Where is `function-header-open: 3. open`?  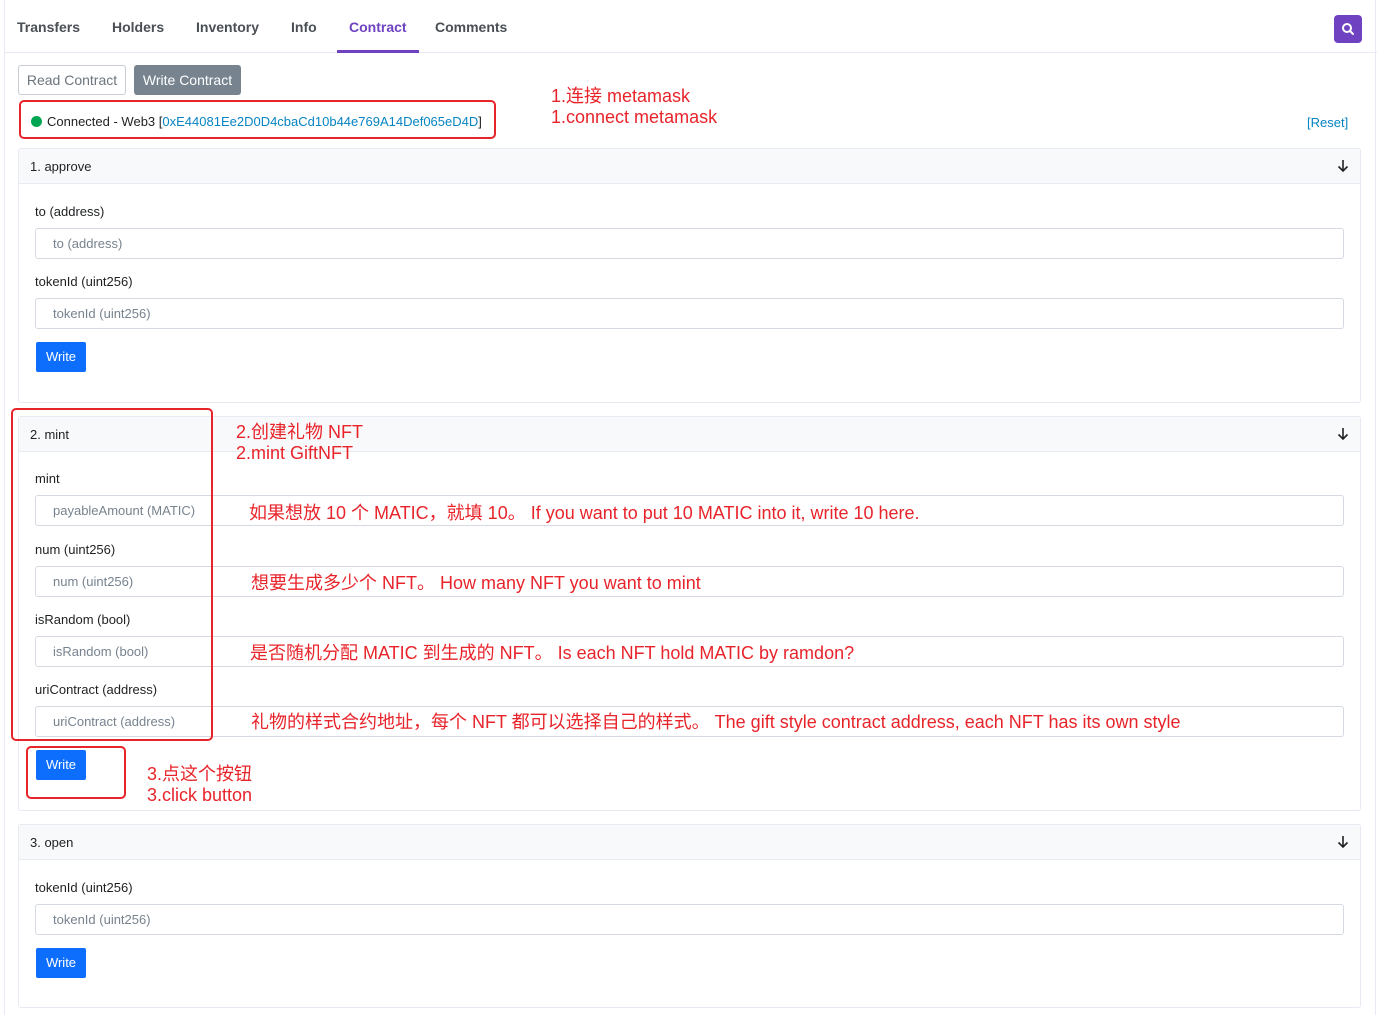
function-header-open: 3. open is located at coordinates (689, 842).